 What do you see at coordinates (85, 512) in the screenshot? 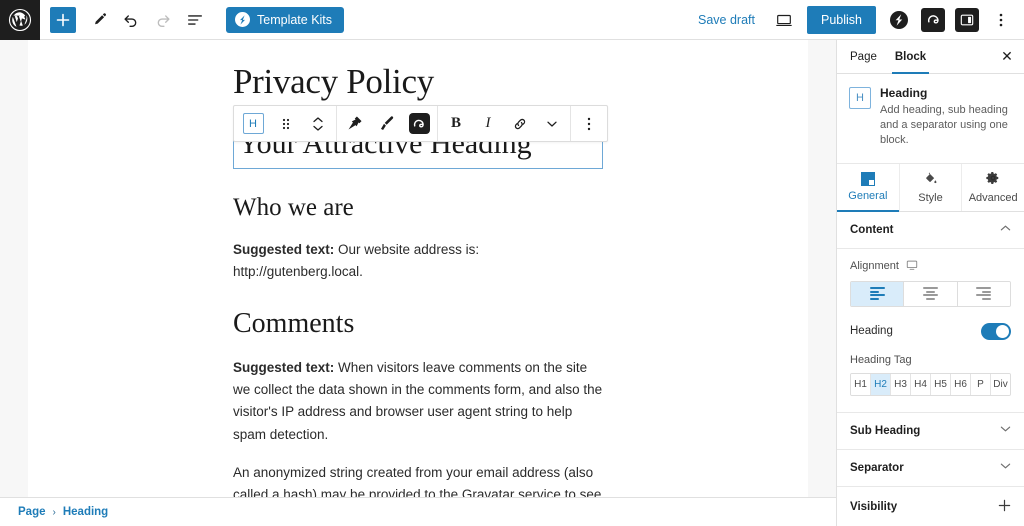
I see `breadcrumb-item-heading: Heading` at bounding box center [85, 512].